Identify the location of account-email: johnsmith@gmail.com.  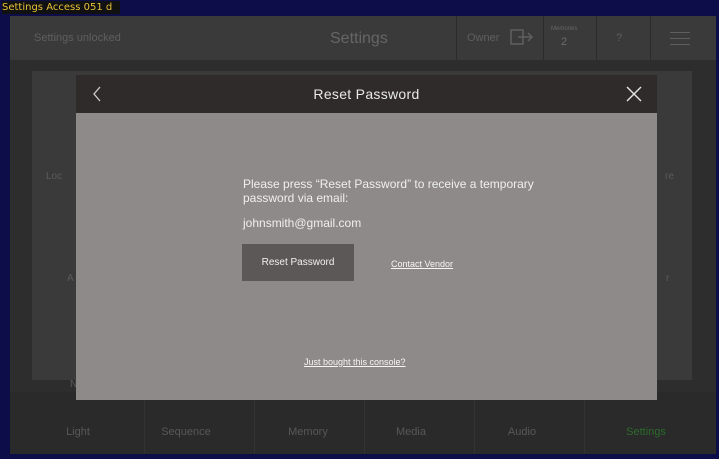
(302, 223).